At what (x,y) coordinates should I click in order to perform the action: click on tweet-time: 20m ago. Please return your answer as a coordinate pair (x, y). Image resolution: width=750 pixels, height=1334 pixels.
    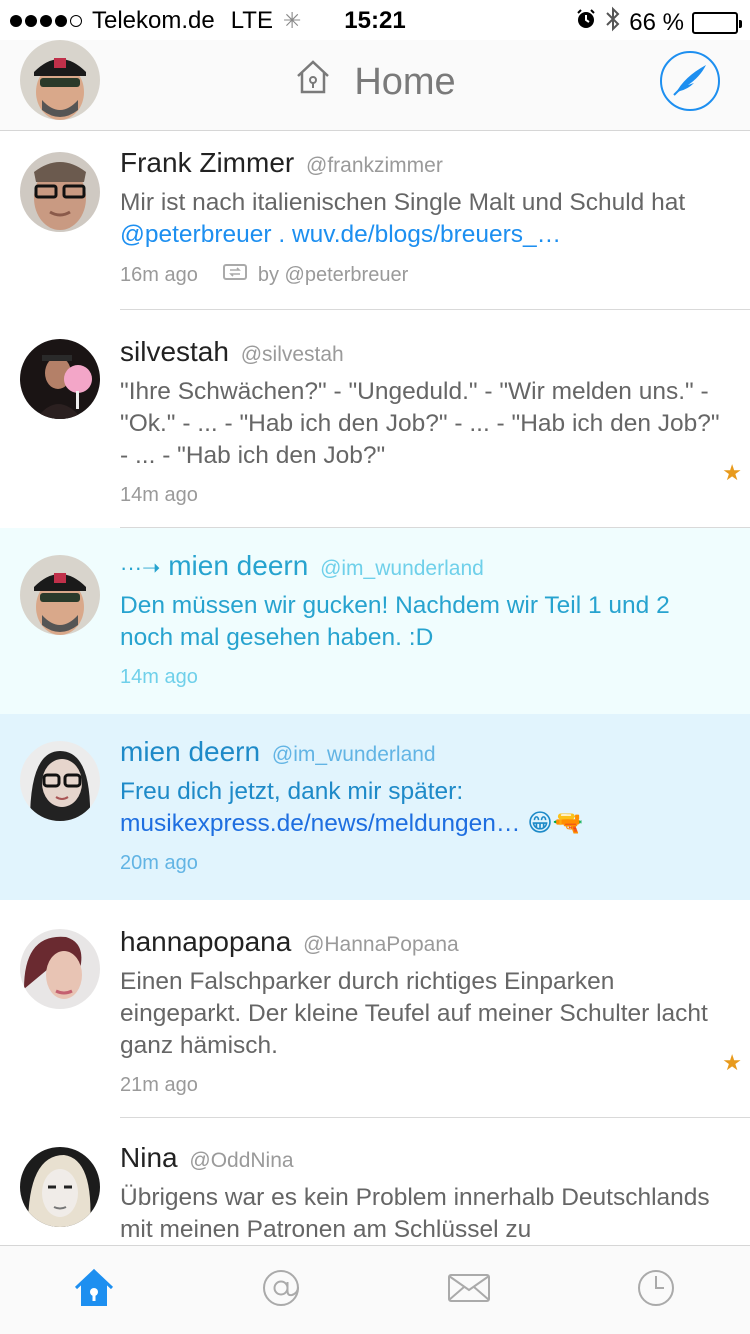
    Looking at the image, I should click on (159, 863).